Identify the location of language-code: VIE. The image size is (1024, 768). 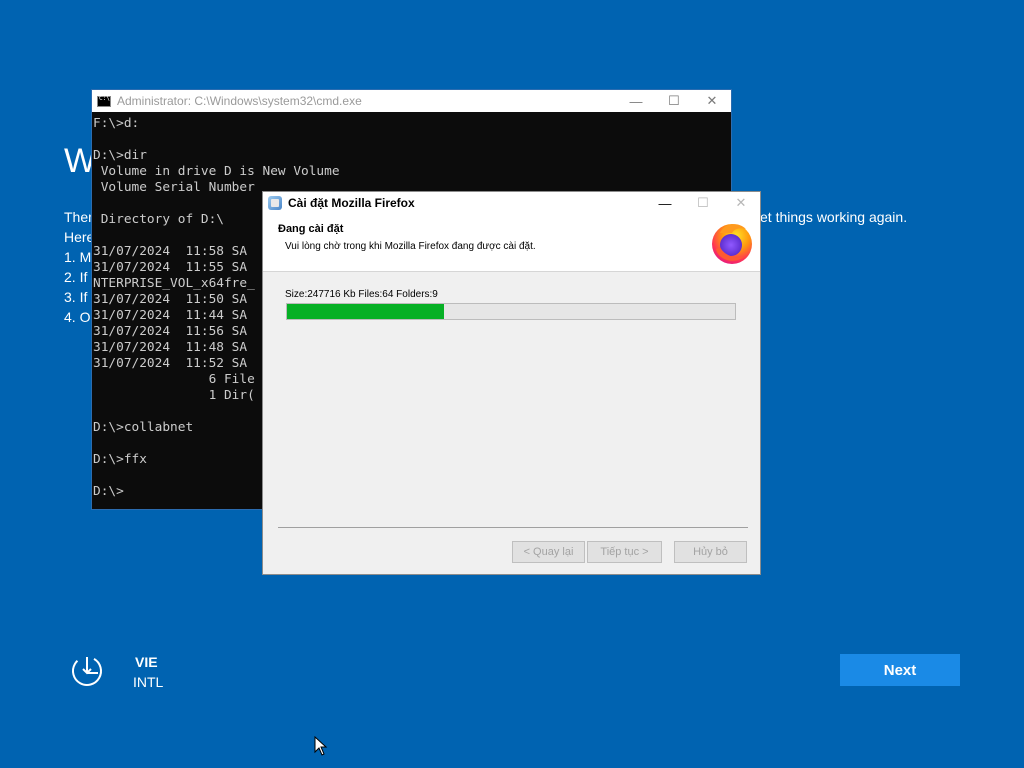
(146, 662).